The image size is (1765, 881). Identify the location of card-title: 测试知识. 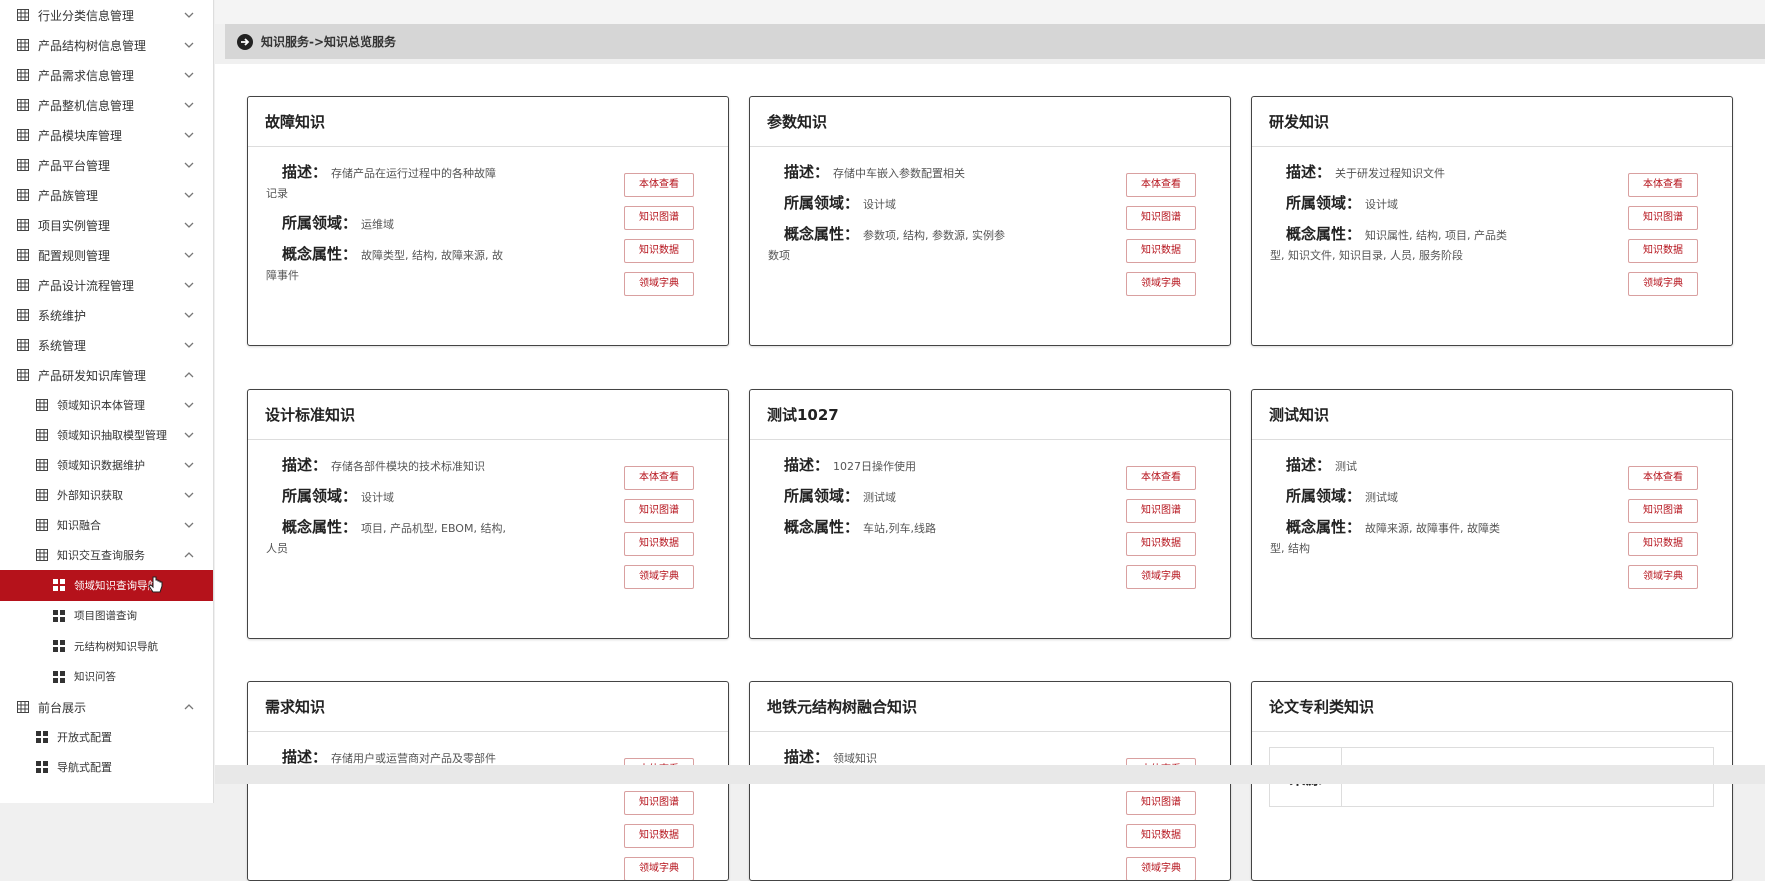
(1492, 415).